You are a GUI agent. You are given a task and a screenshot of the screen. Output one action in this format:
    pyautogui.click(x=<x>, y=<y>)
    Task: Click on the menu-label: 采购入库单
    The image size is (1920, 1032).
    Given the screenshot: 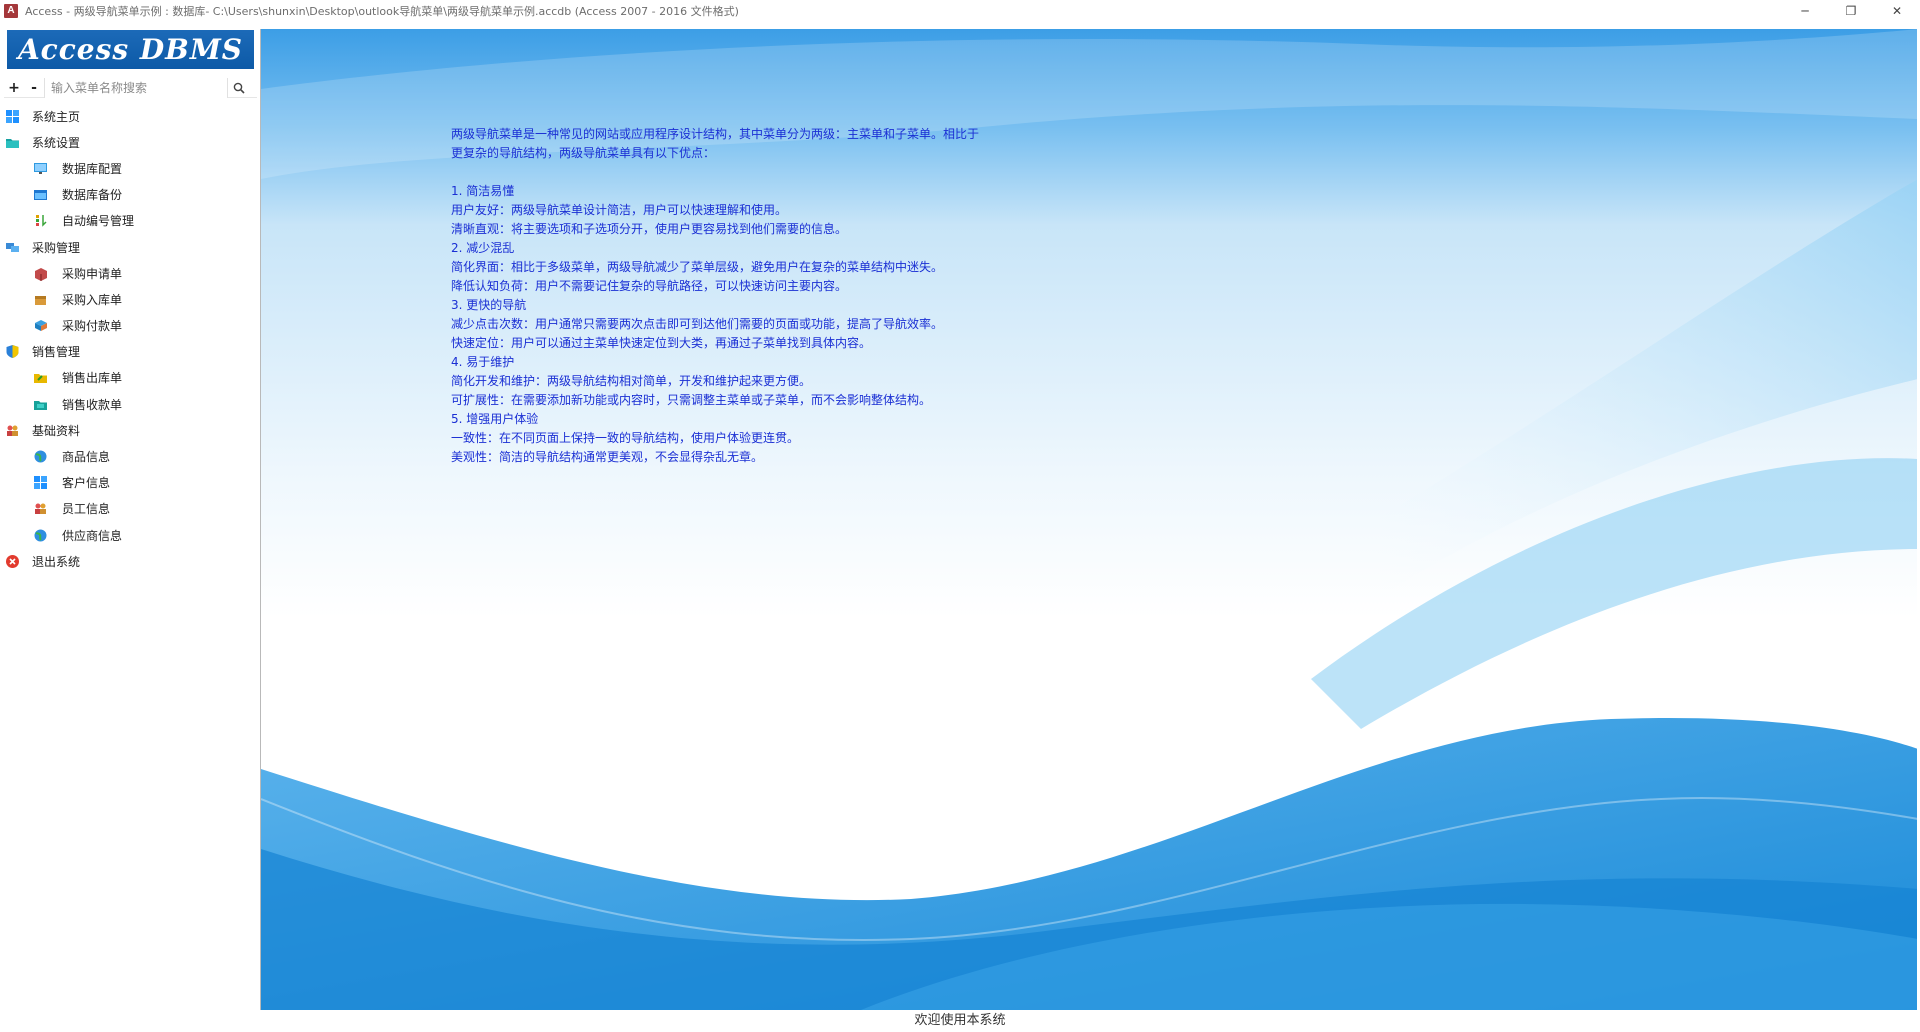 What is the action you would take?
    pyautogui.click(x=92, y=299)
    